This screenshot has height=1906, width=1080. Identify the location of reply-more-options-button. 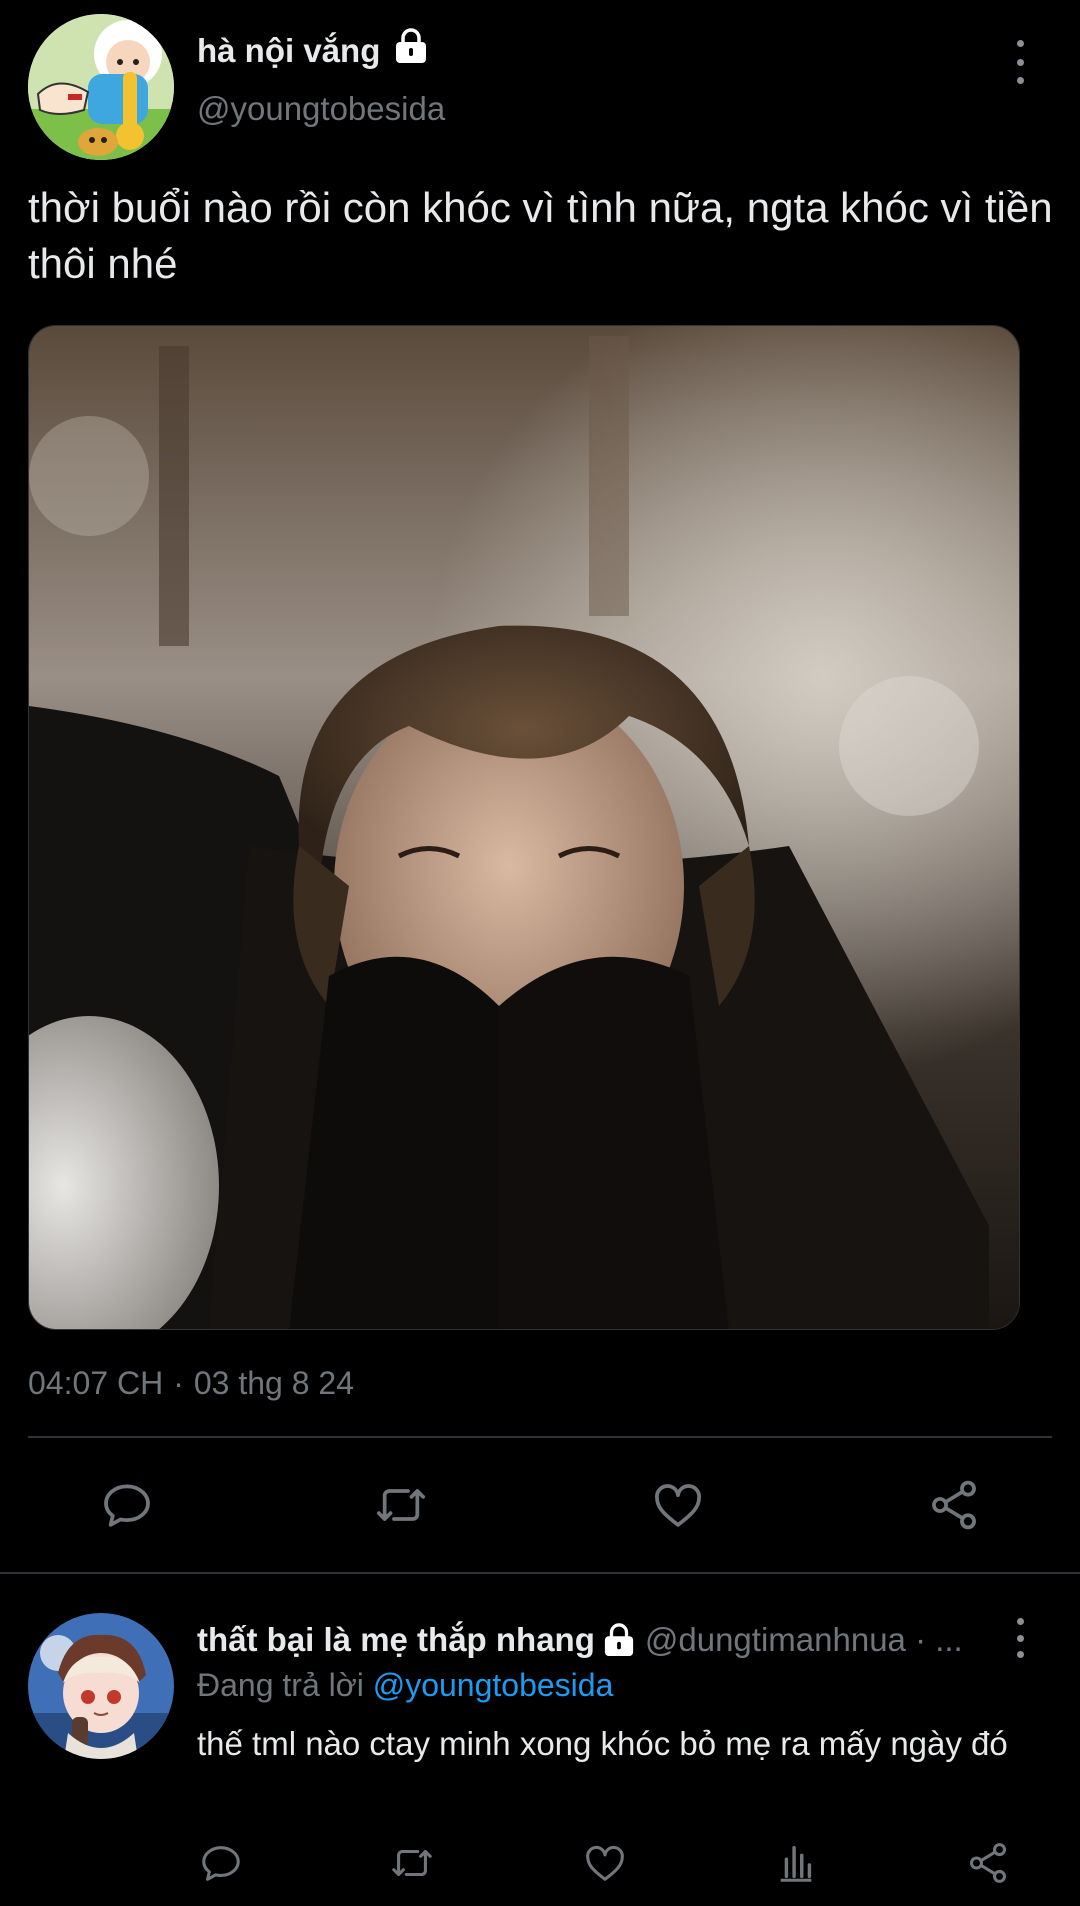
(1020, 1638).